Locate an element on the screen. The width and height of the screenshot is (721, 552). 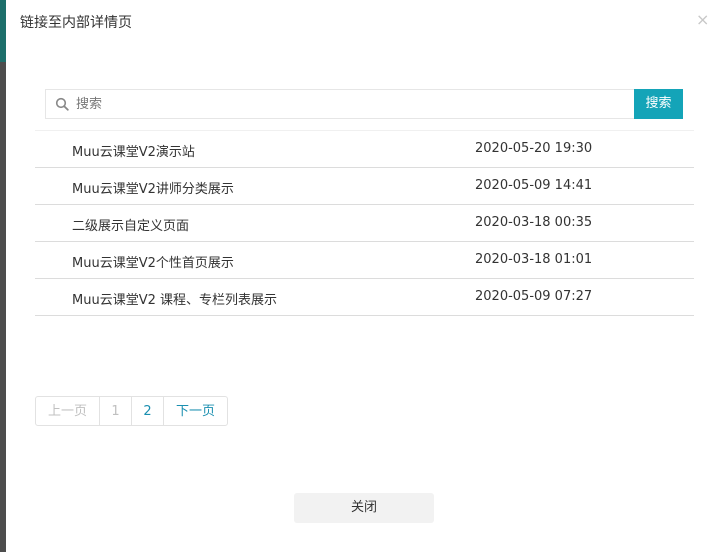
close-icon: × is located at coordinates (702, 20).